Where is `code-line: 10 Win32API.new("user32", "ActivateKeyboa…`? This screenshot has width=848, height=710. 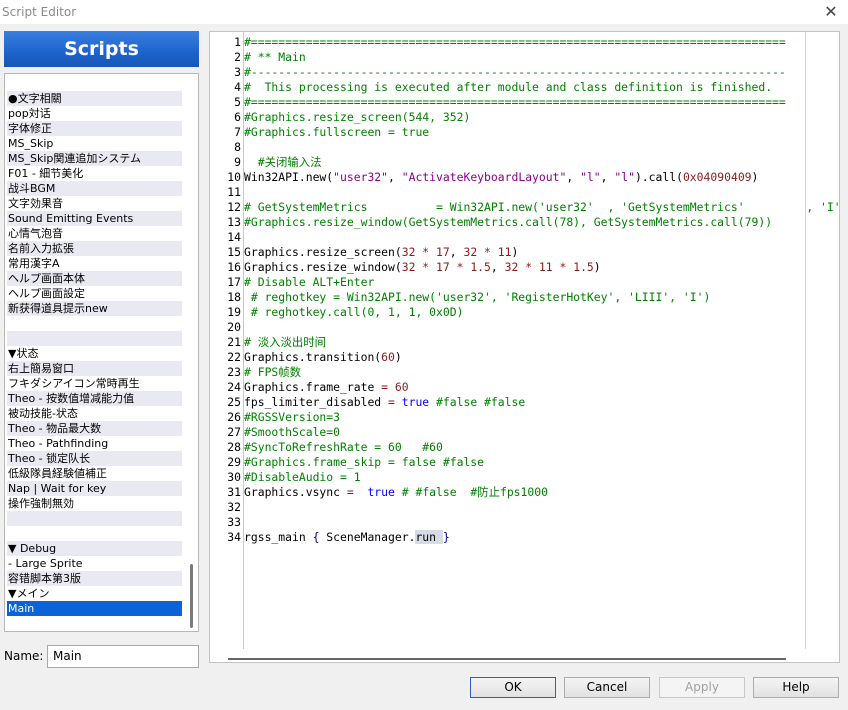 code-line: 10 Win32API.new("user32", "ActivateKeyboa… is located at coordinates (484, 177).